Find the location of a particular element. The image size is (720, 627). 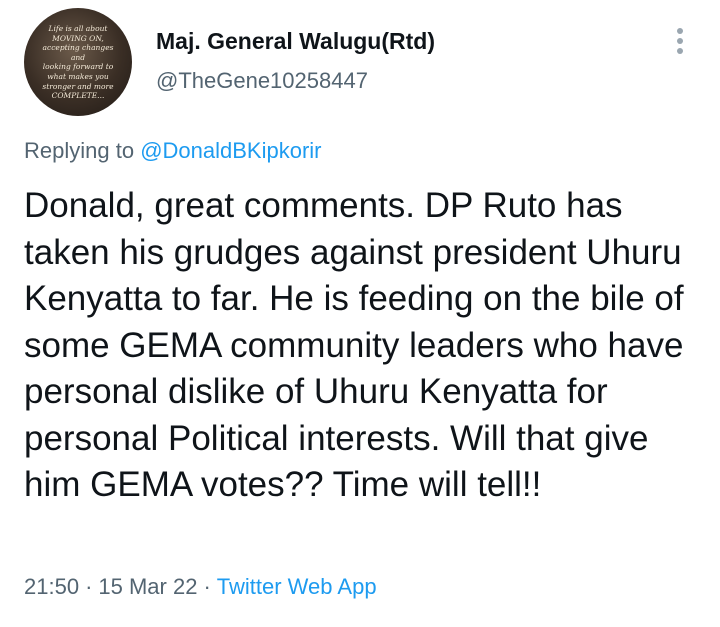

tweet-date: 15 Mar 22 is located at coordinates (147, 586).